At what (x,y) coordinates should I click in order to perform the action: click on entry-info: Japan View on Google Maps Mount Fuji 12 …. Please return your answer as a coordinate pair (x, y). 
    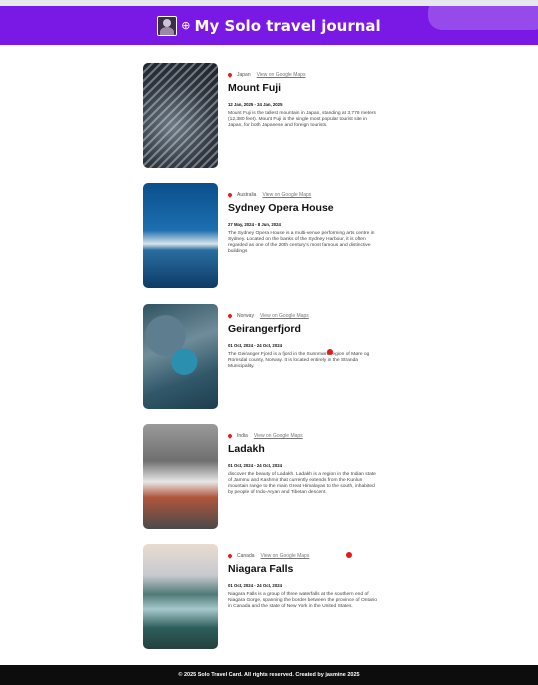
    Looking at the image, I should click on (302, 100).